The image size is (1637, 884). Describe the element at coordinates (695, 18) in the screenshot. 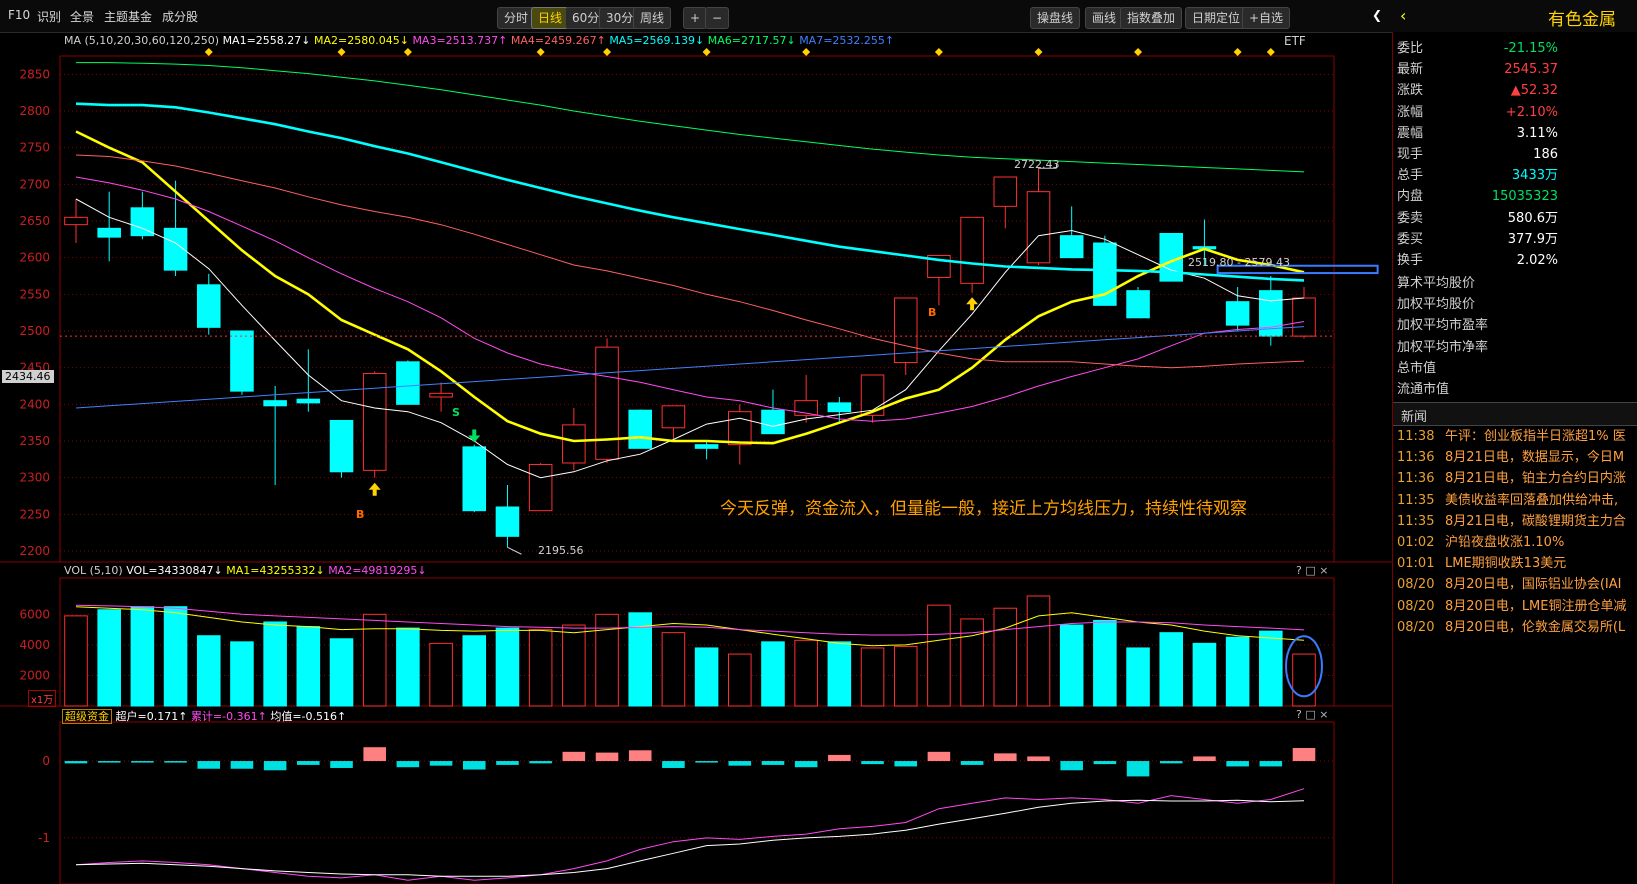

I see `zoom-in-button: +` at that location.